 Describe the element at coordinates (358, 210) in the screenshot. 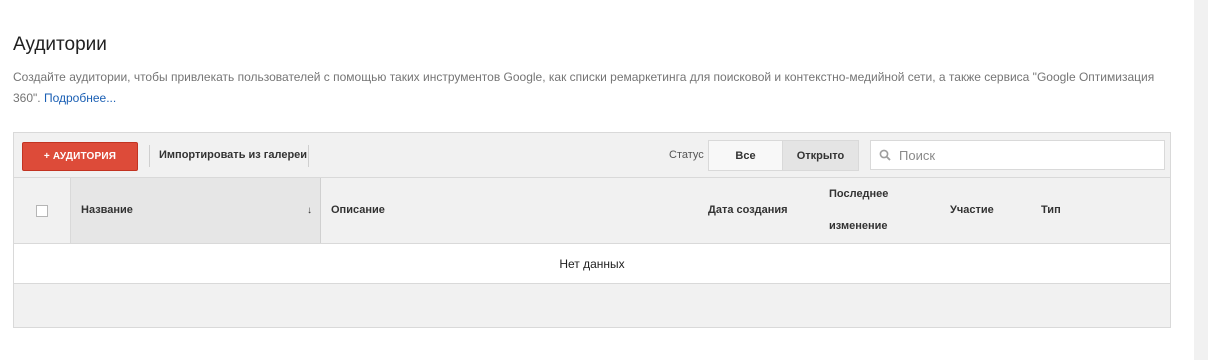

I see `column-header-description: Описание` at that location.